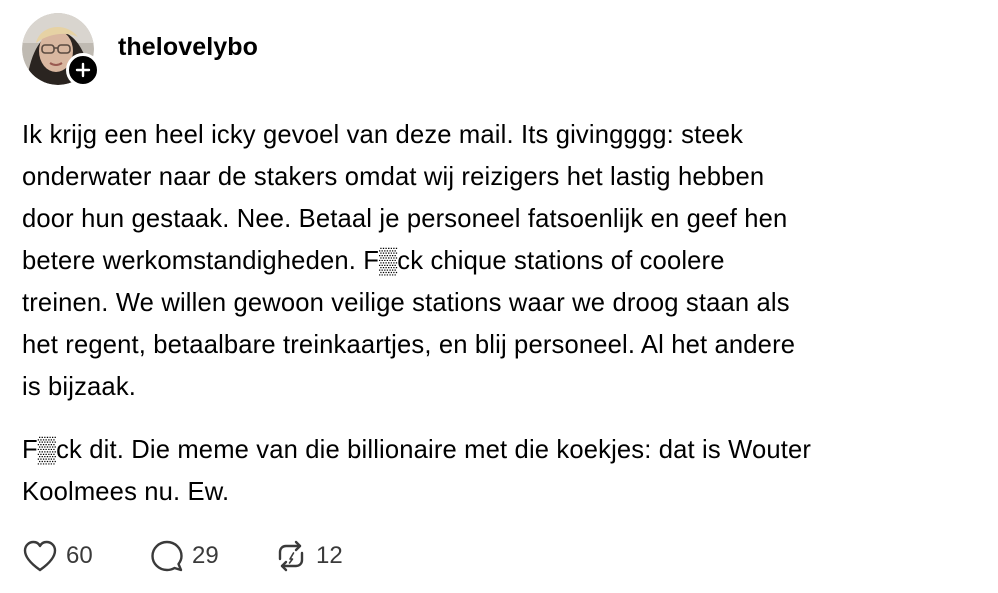 This screenshot has height=593, width=998. What do you see at coordinates (61, 50) in the screenshot?
I see `avatar` at bounding box center [61, 50].